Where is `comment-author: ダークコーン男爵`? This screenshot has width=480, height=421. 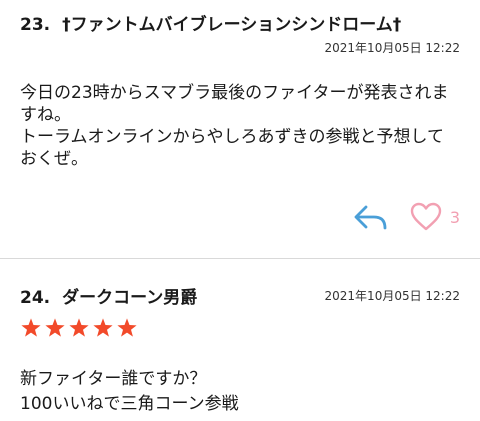
comment-author: ダークコーン男爵 is located at coordinates (130, 298).